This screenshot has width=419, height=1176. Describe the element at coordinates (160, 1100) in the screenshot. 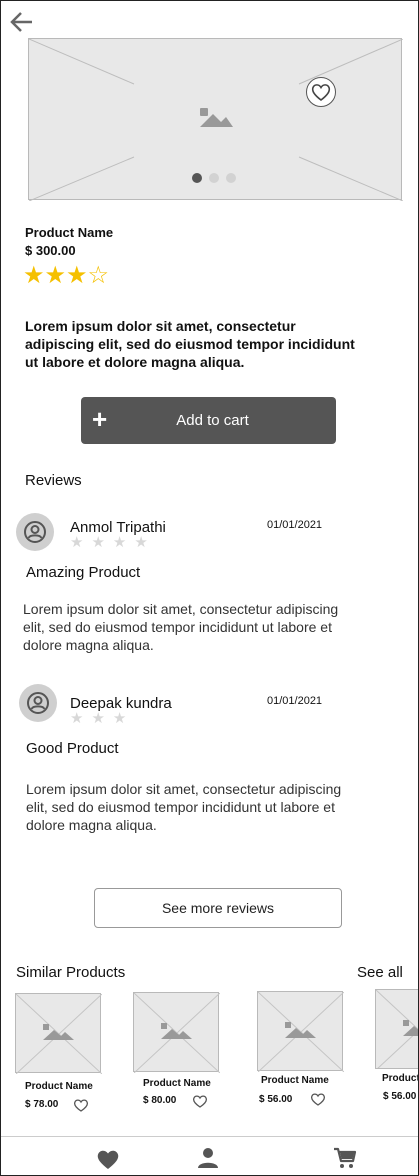

I see `similar-product-price: $ 80.00` at that location.